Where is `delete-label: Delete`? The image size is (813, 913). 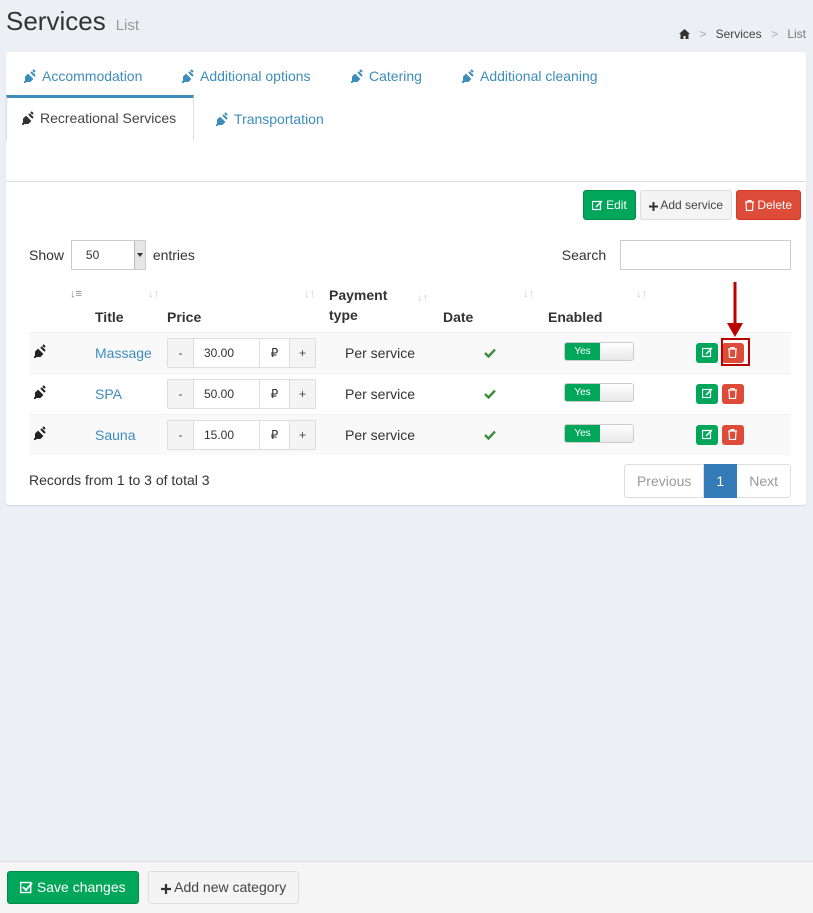
delete-label: Delete is located at coordinates (774, 205).